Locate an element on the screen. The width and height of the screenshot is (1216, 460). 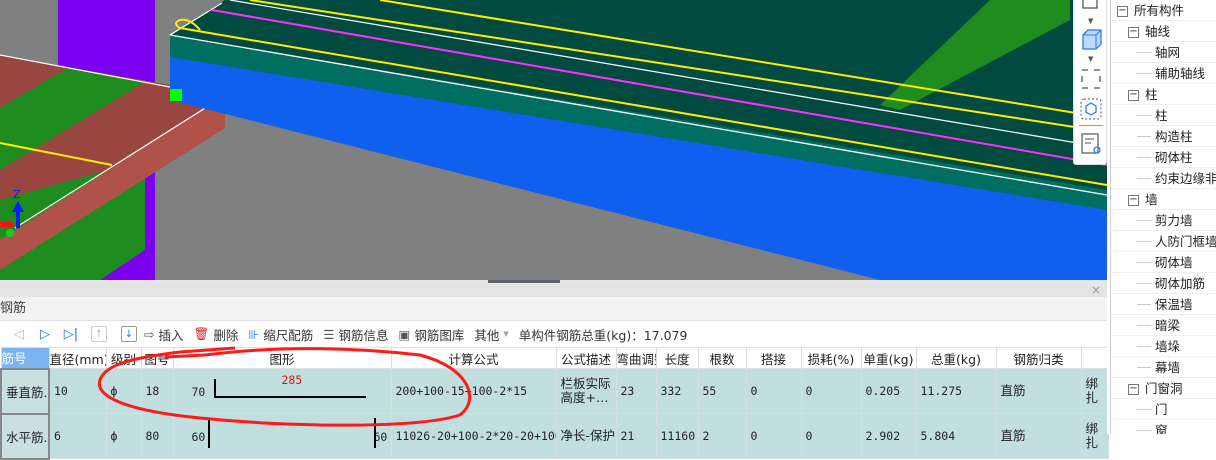
tree-item: 暗梁 is located at coordinates (1163, 325).